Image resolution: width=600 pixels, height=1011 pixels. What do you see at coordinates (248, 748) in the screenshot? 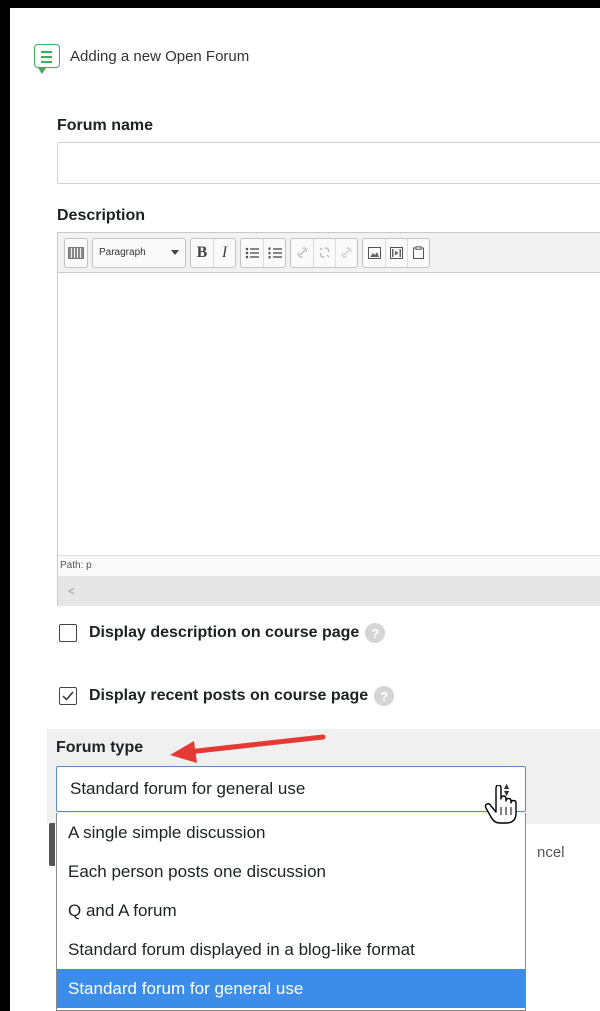
I see `annotation-arrow` at bounding box center [248, 748].